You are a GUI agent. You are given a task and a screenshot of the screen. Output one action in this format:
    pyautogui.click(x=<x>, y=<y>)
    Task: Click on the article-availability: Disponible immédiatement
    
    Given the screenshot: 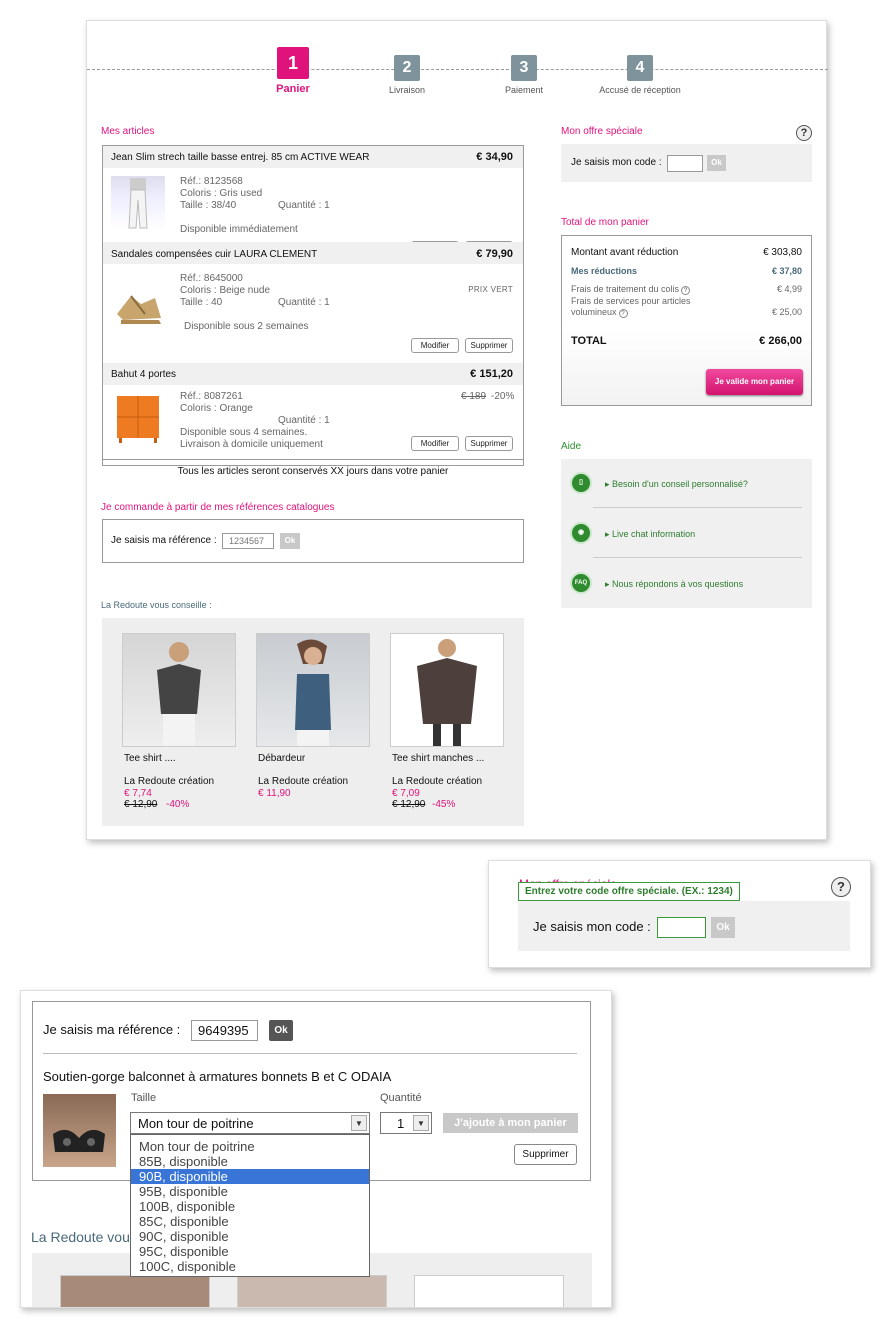 What is the action you would take?
    pyautogui.click(x=239, y=229)
    